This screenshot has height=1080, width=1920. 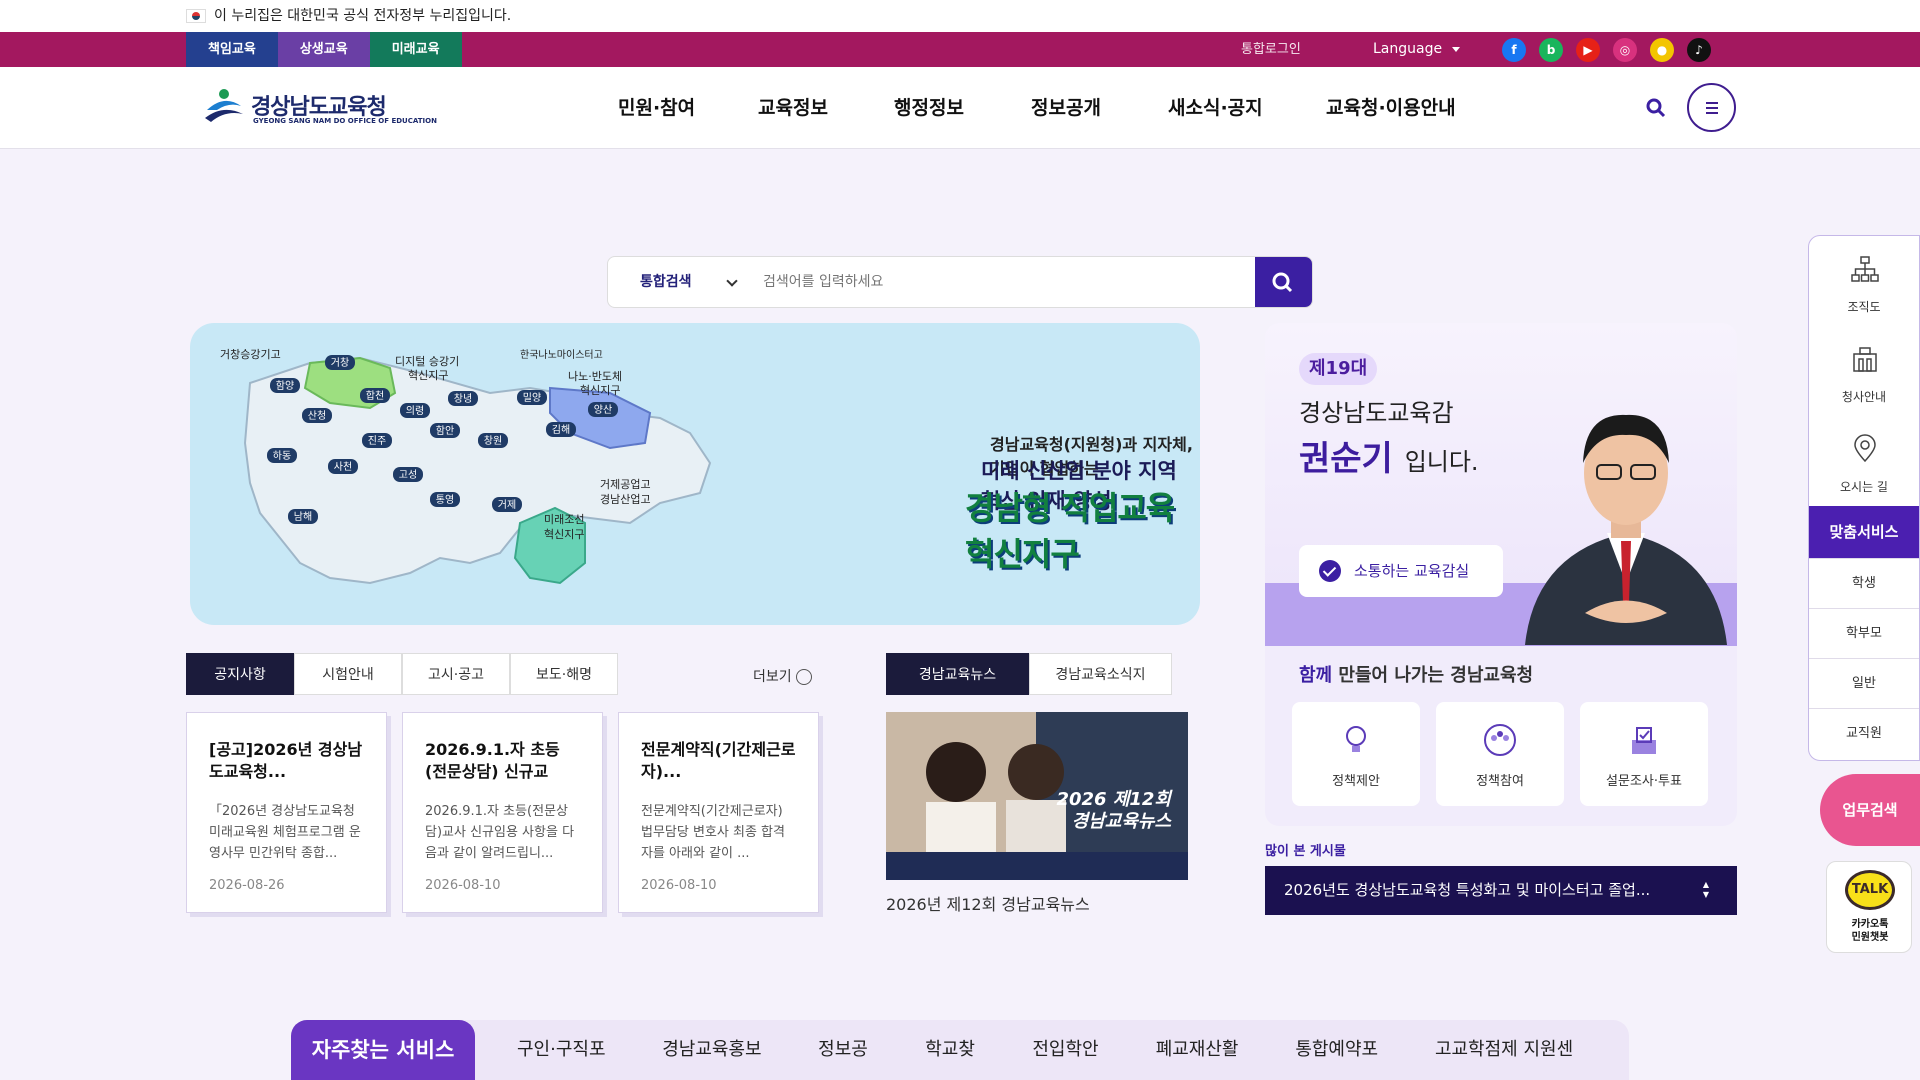 What do you see at coordinates (1864, 733) in the screenshot?
I see `custom-staff: 교직원` at bounding box center [1864, 733].